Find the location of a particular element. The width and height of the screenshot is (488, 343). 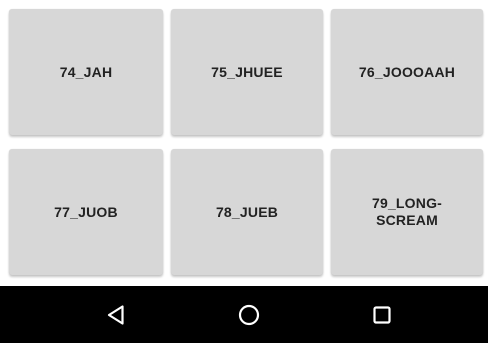

sound-button-78-jueb: 78_JUEB is located at coordinates (247, 212).